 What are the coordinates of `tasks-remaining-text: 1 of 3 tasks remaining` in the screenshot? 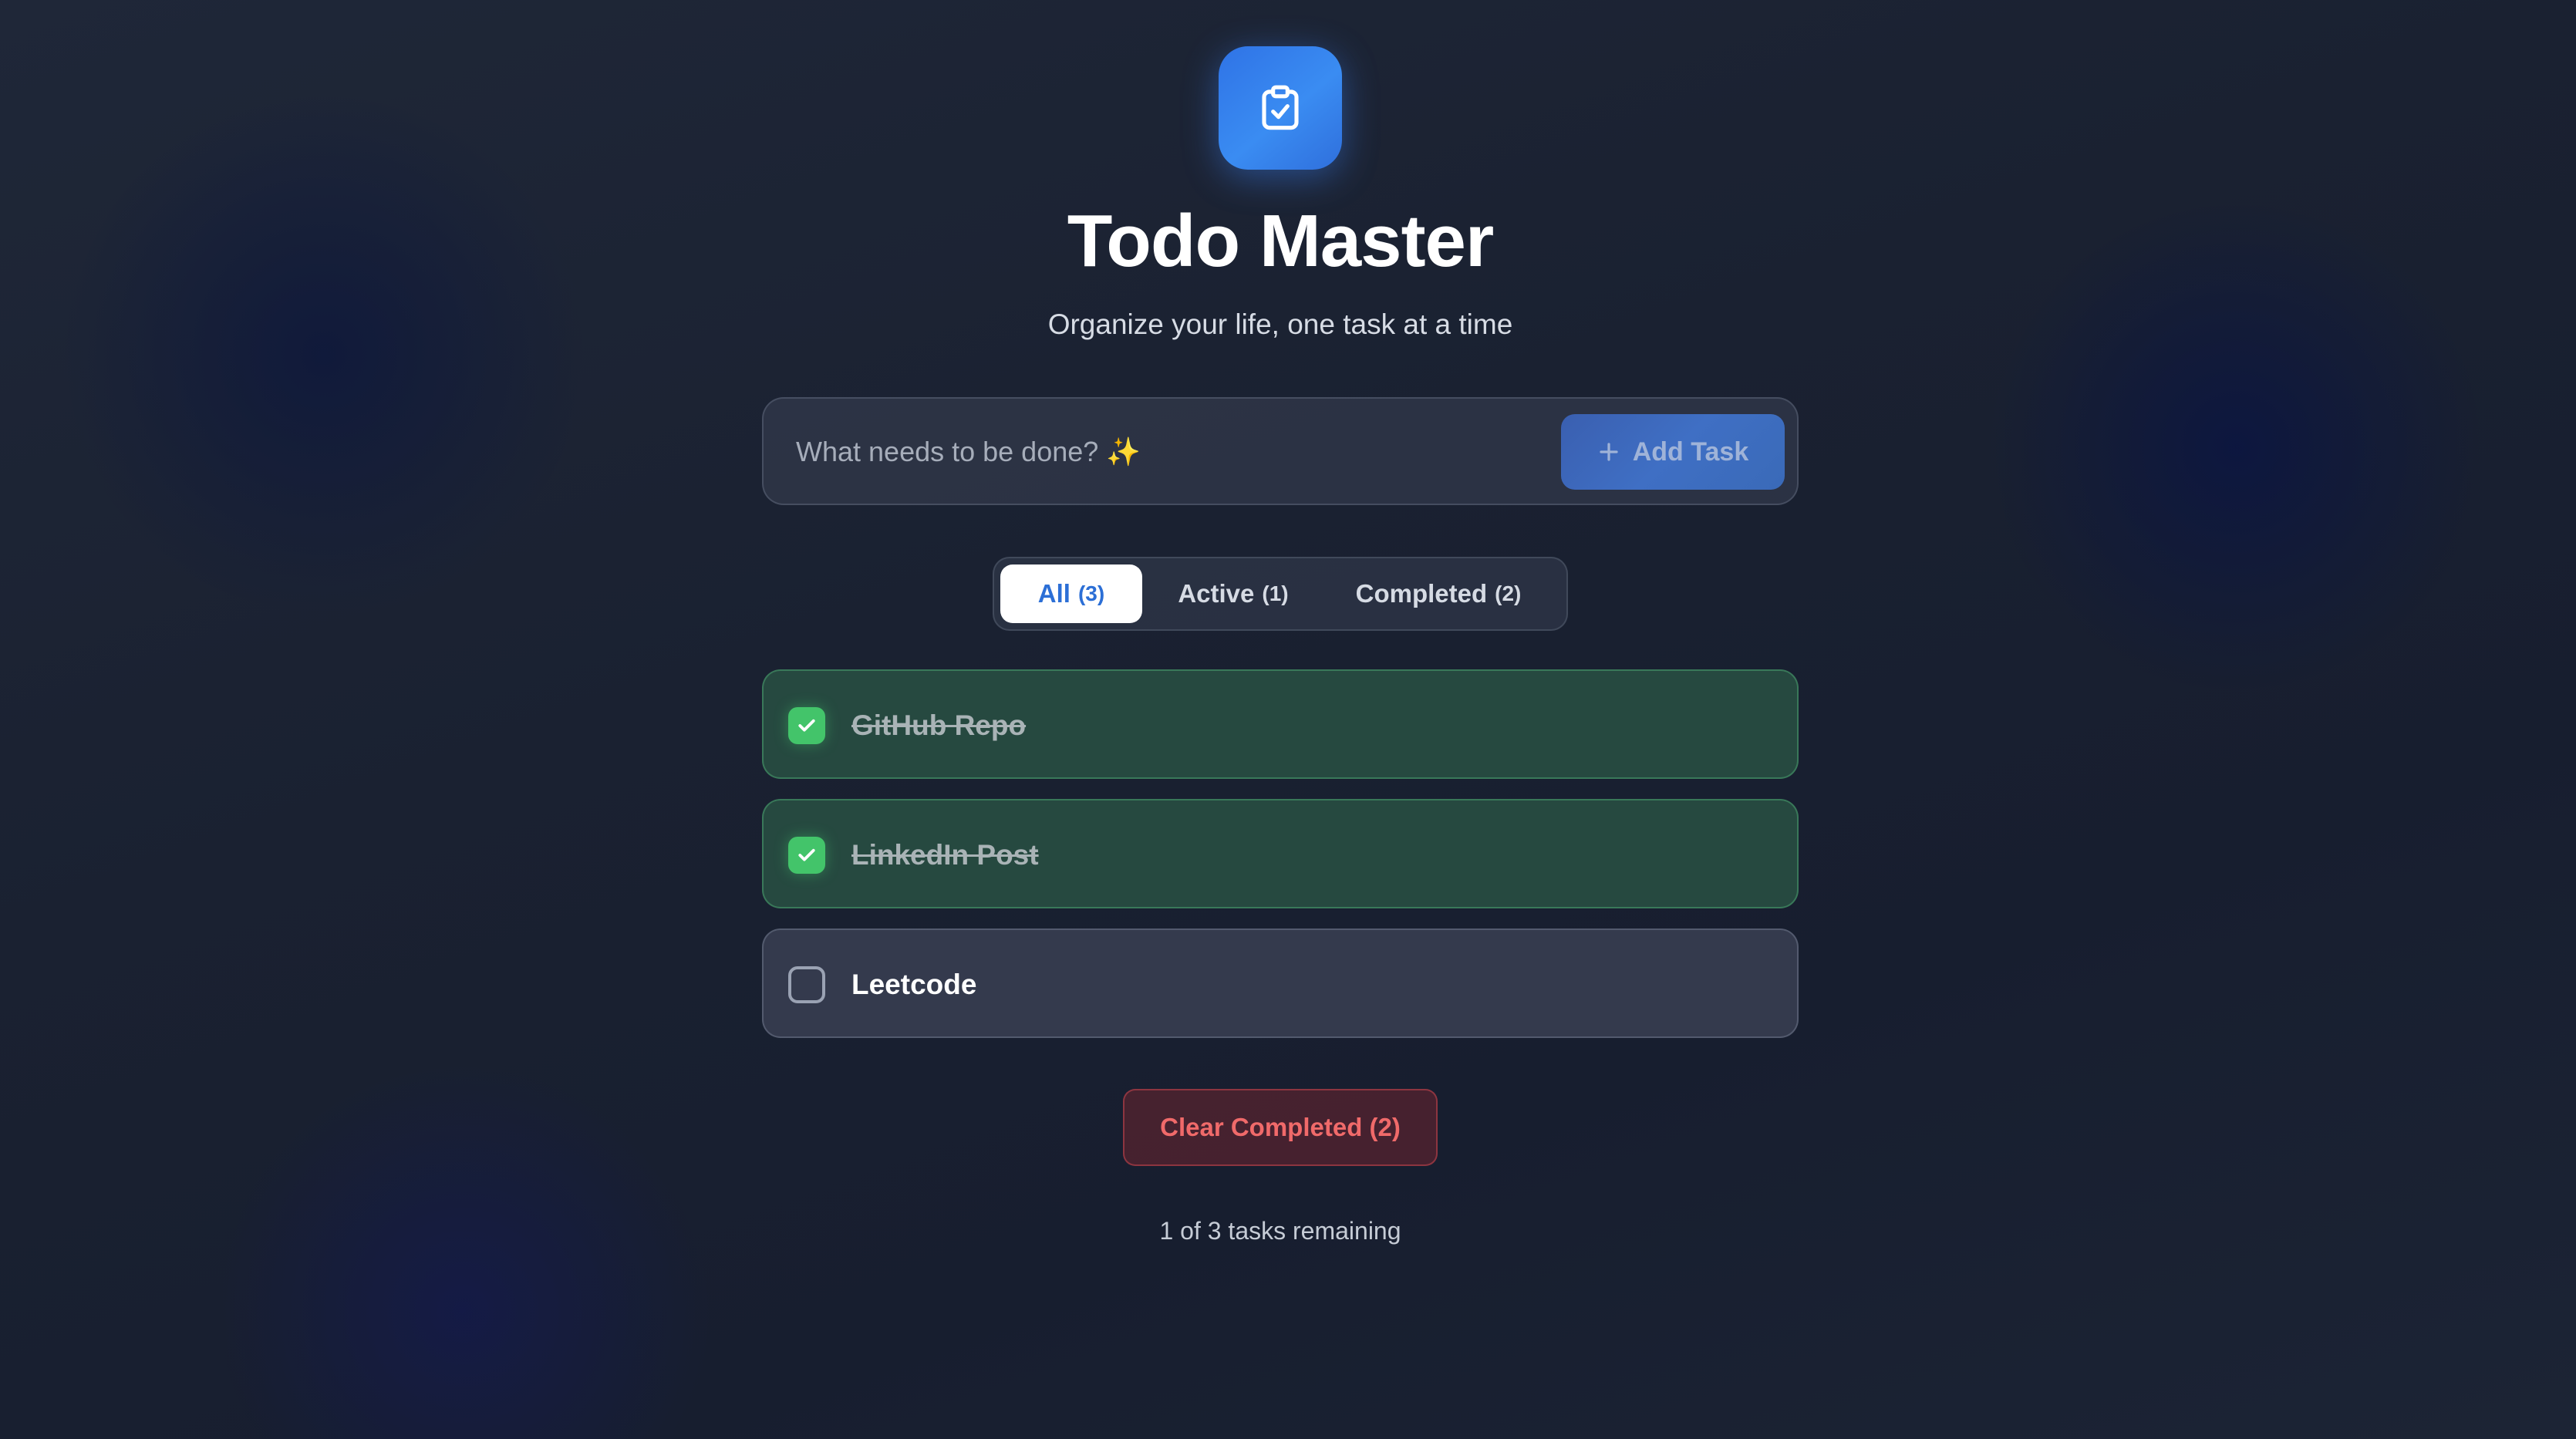 It's located at (1280, 1231).